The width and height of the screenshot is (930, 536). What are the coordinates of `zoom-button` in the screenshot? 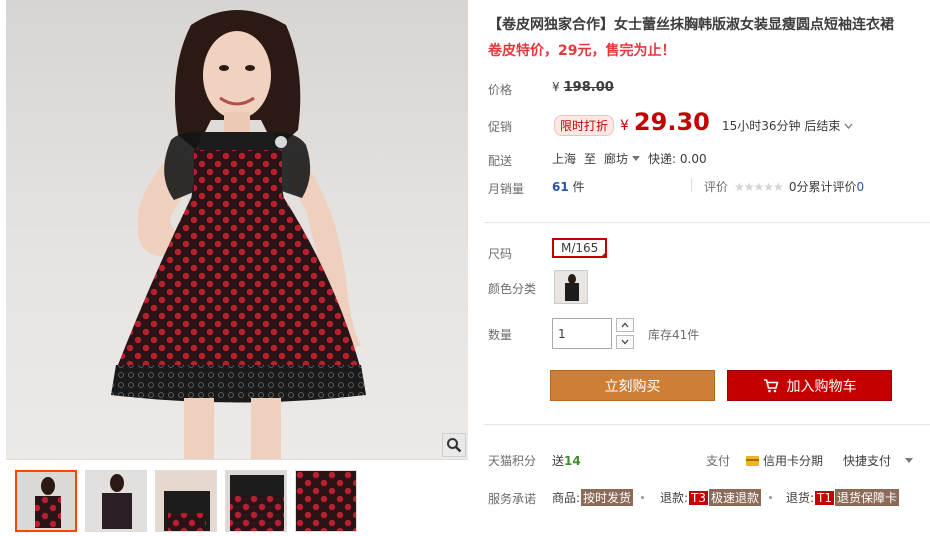 It's located at (454, 445).